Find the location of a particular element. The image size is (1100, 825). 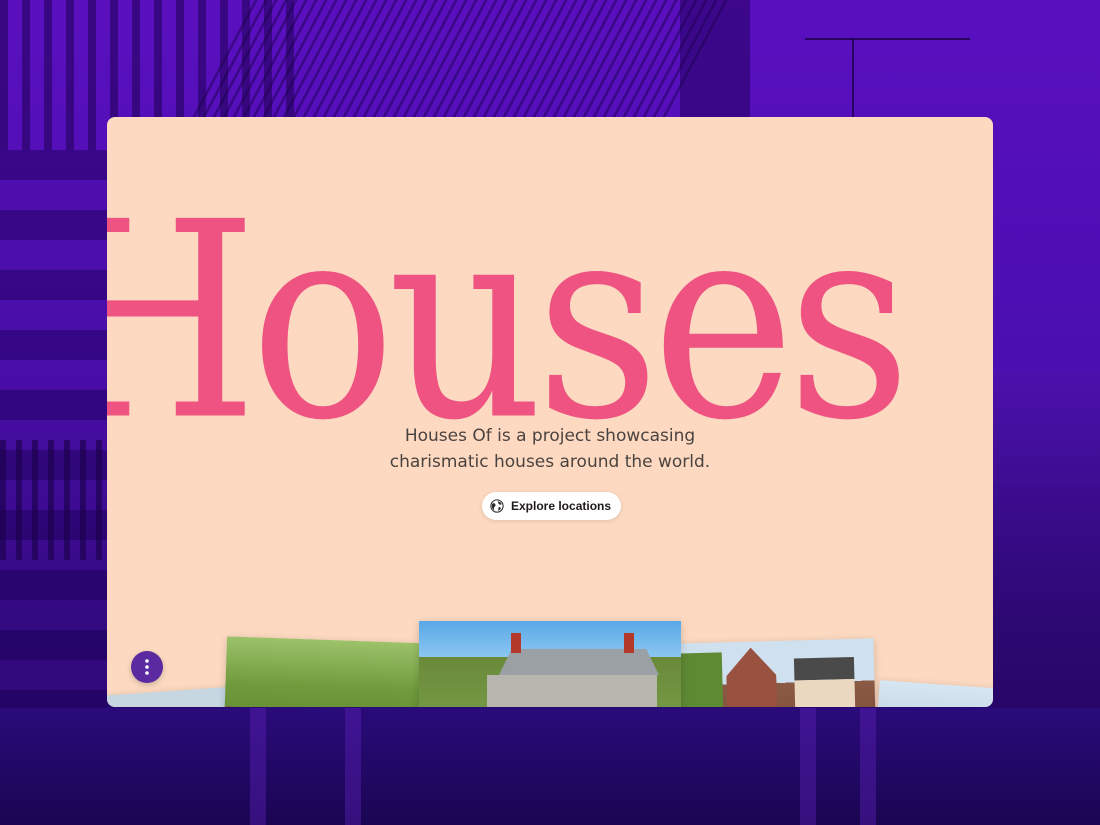

tagline-line-1: Houses Of is a project showcasing is located at coordinates (550, 436).